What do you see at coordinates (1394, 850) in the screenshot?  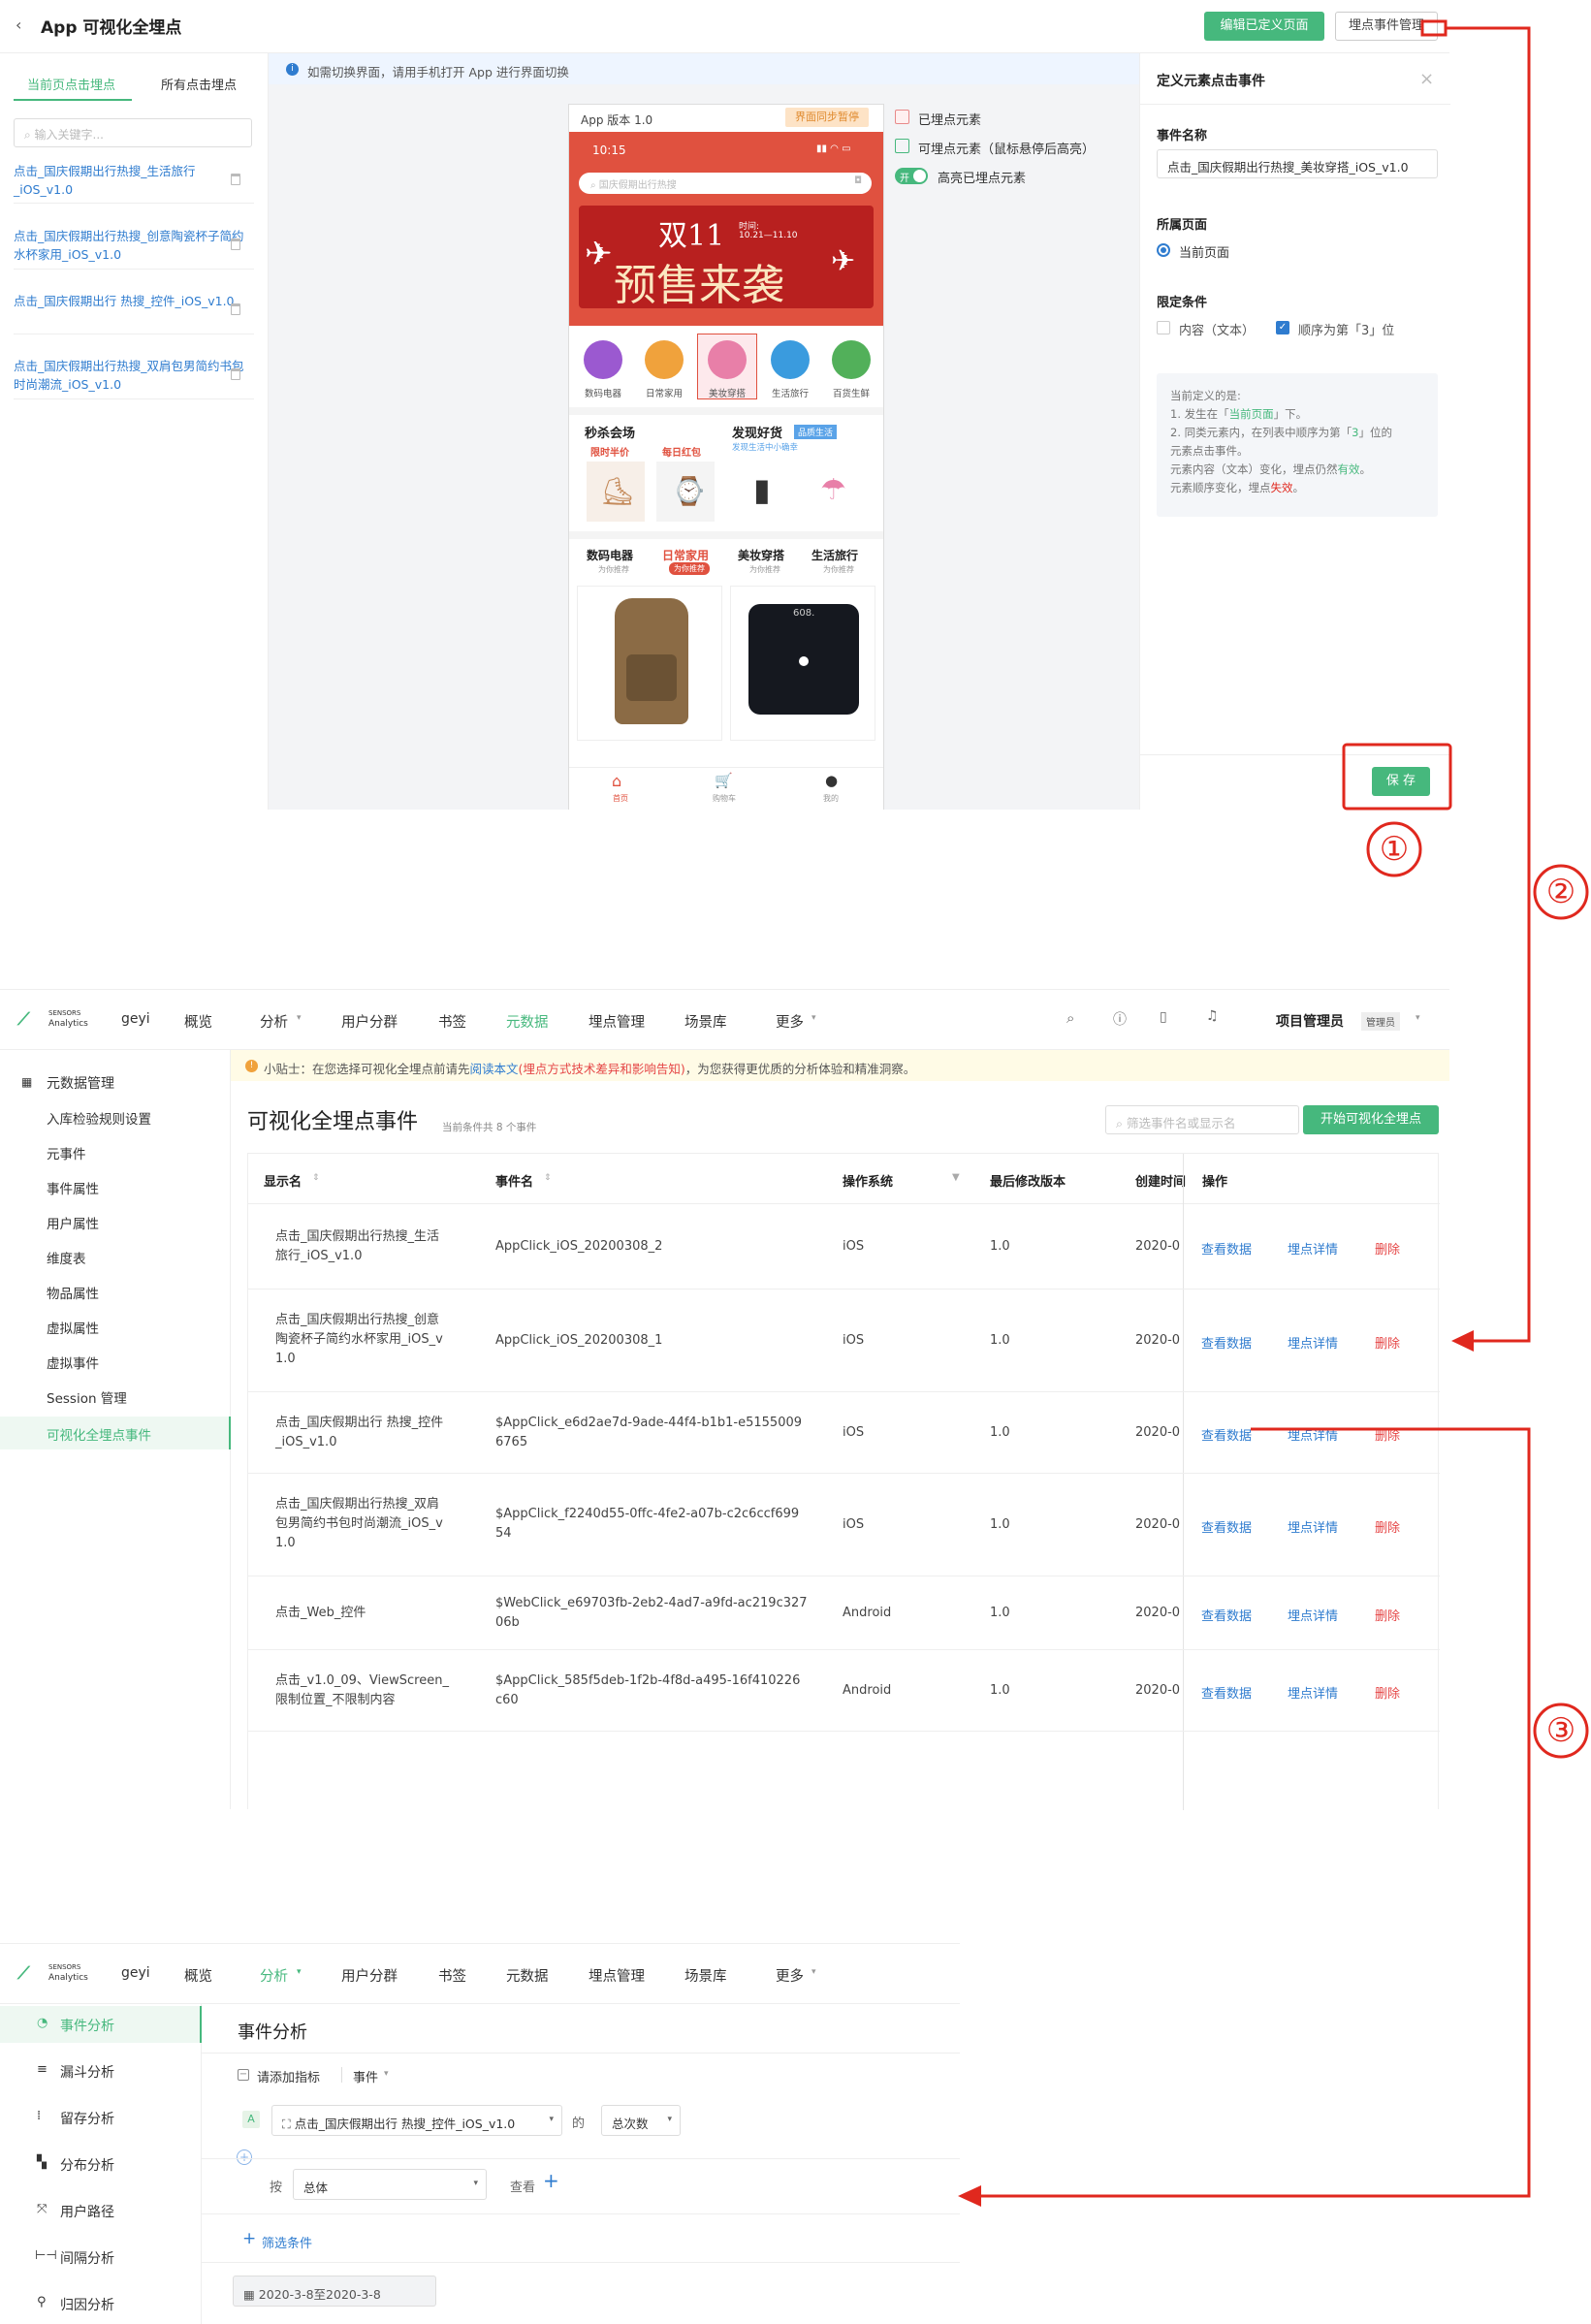 I see `step-1-label: ①` at bounding box center [1394, 850].